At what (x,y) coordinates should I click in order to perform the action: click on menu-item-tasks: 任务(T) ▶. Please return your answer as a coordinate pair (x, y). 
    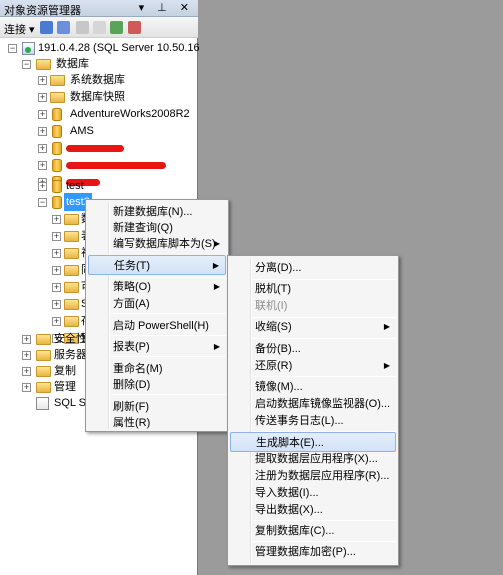
    Looking at the image, I should click on (157, 265).